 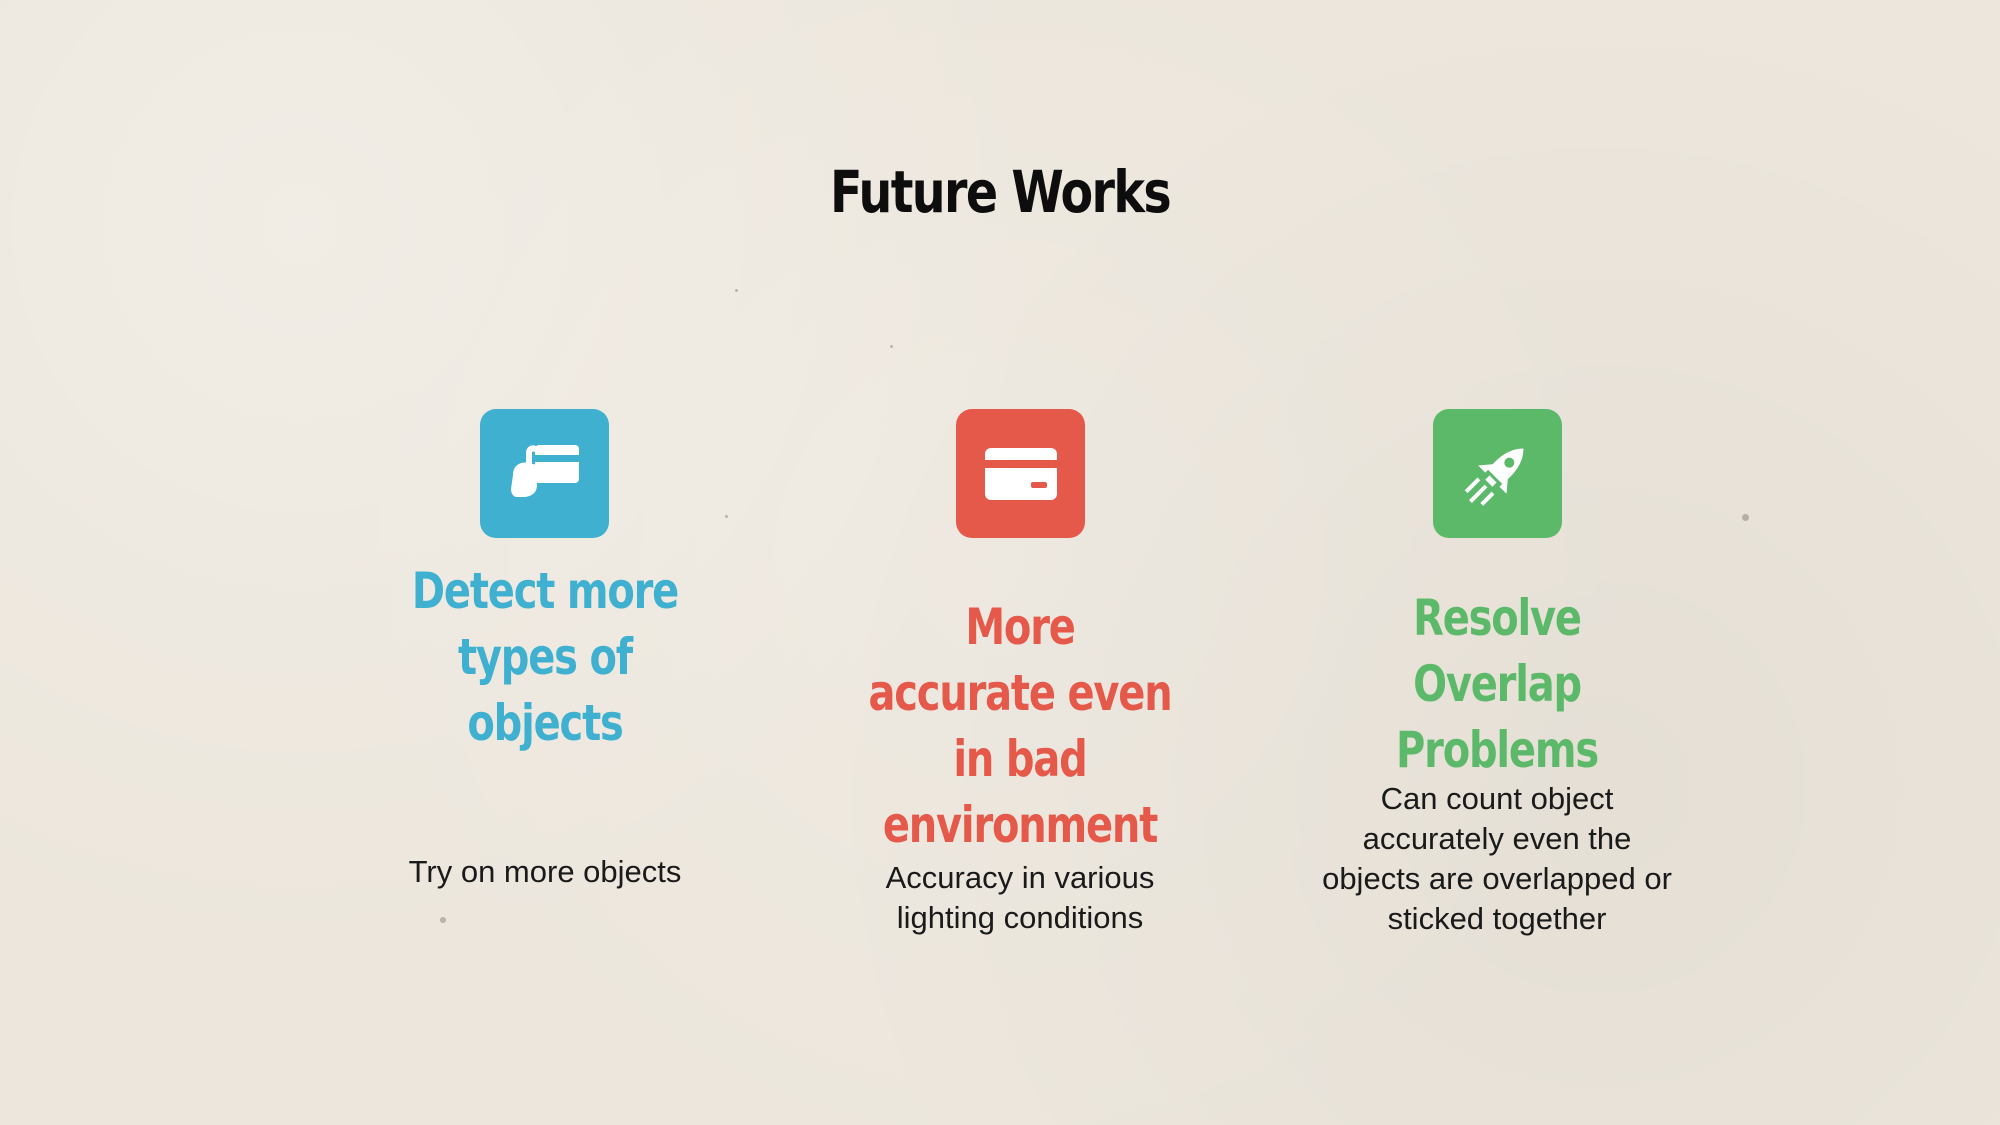 I want to click on feature-description: Try on more objects, so click(x=545, y=871).